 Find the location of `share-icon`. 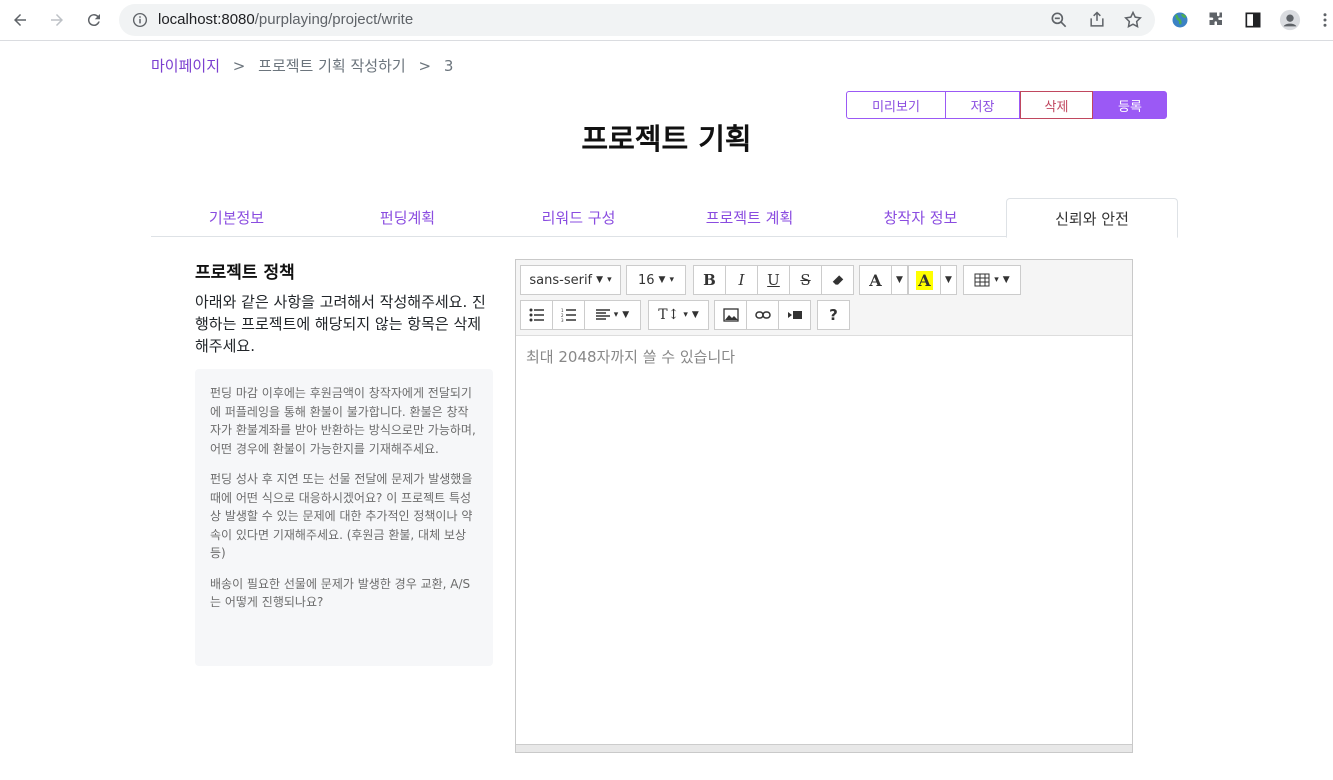

share-icon is located at coordinates (1097, 20).